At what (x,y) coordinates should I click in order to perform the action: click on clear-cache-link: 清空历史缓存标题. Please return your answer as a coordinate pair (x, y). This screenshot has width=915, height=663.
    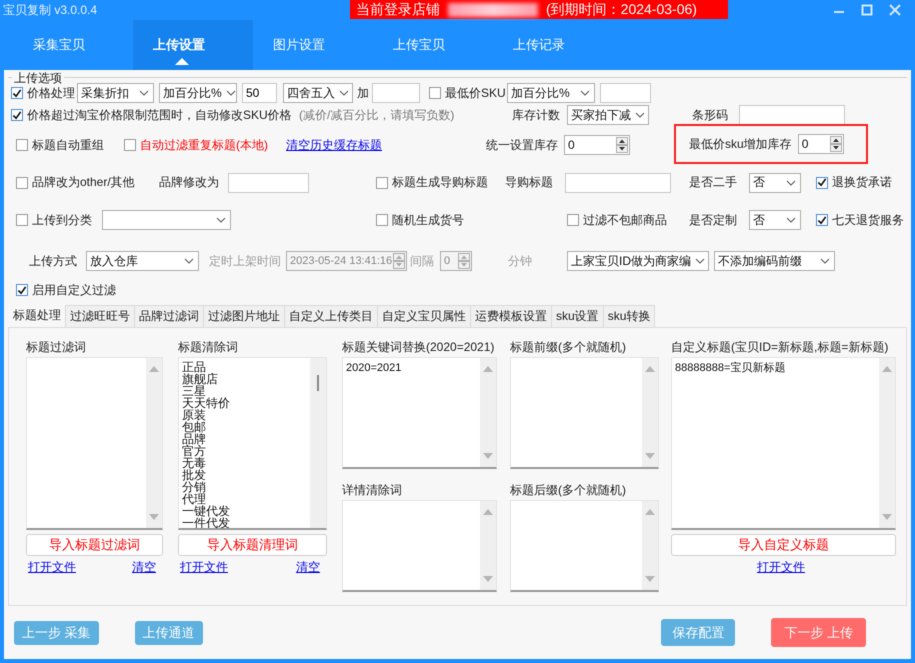
    Looking at the image, I should click on (334, 145).